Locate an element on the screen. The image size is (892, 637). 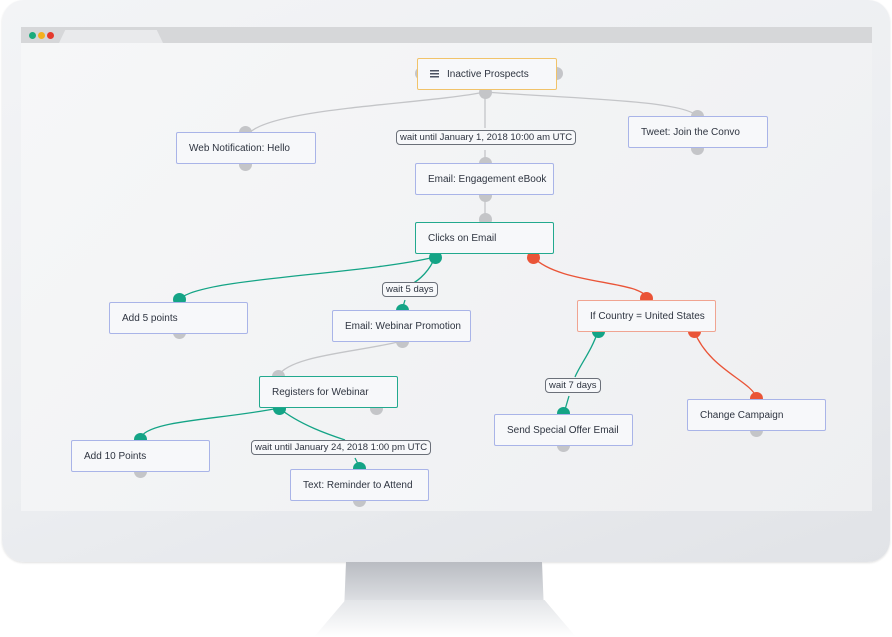
node-special-offer-email: Send Special Offer Email is located at coordinates (563, 430).